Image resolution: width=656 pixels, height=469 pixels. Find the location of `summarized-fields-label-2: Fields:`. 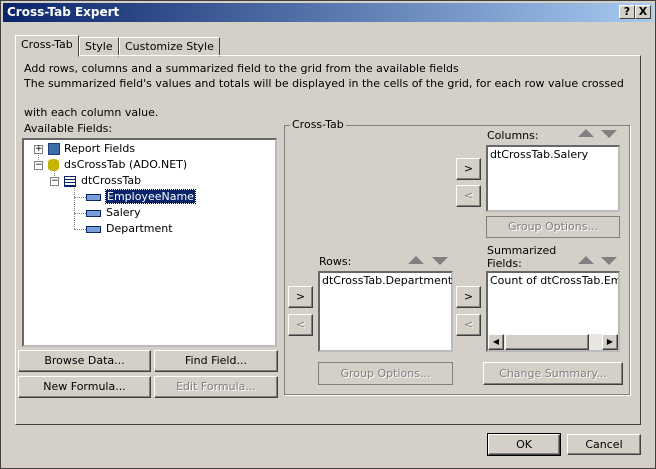

summarized-fields-label-2: Fields: is located at coordinates (504, 263).